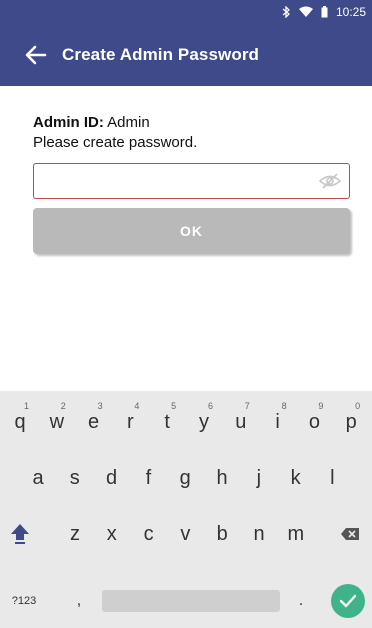  I want to click on key-number-hint: 8, so click(284, 406).